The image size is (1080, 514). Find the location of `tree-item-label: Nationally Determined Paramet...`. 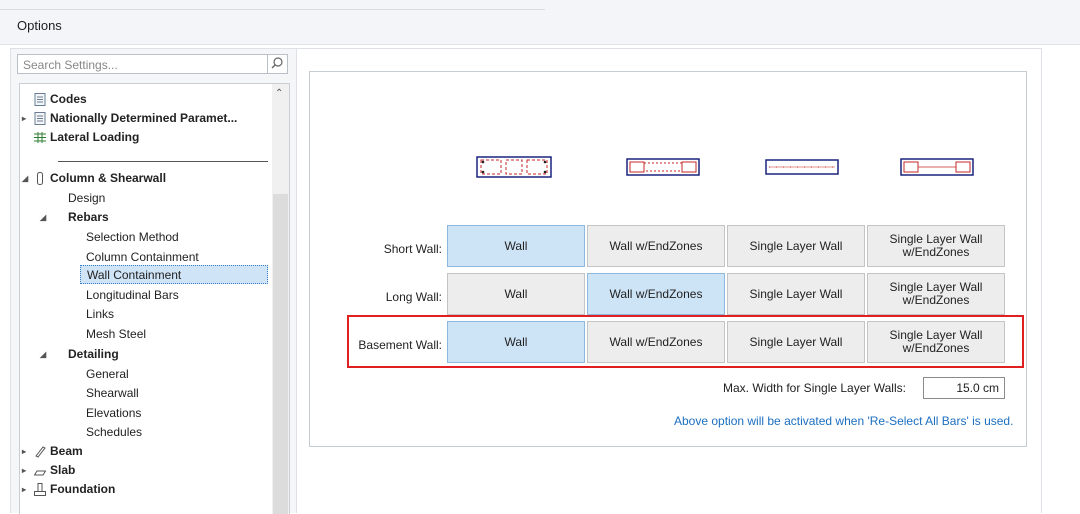

tree-item-label: Nationally Determined Paramet... is located at coordinates (144, 118).